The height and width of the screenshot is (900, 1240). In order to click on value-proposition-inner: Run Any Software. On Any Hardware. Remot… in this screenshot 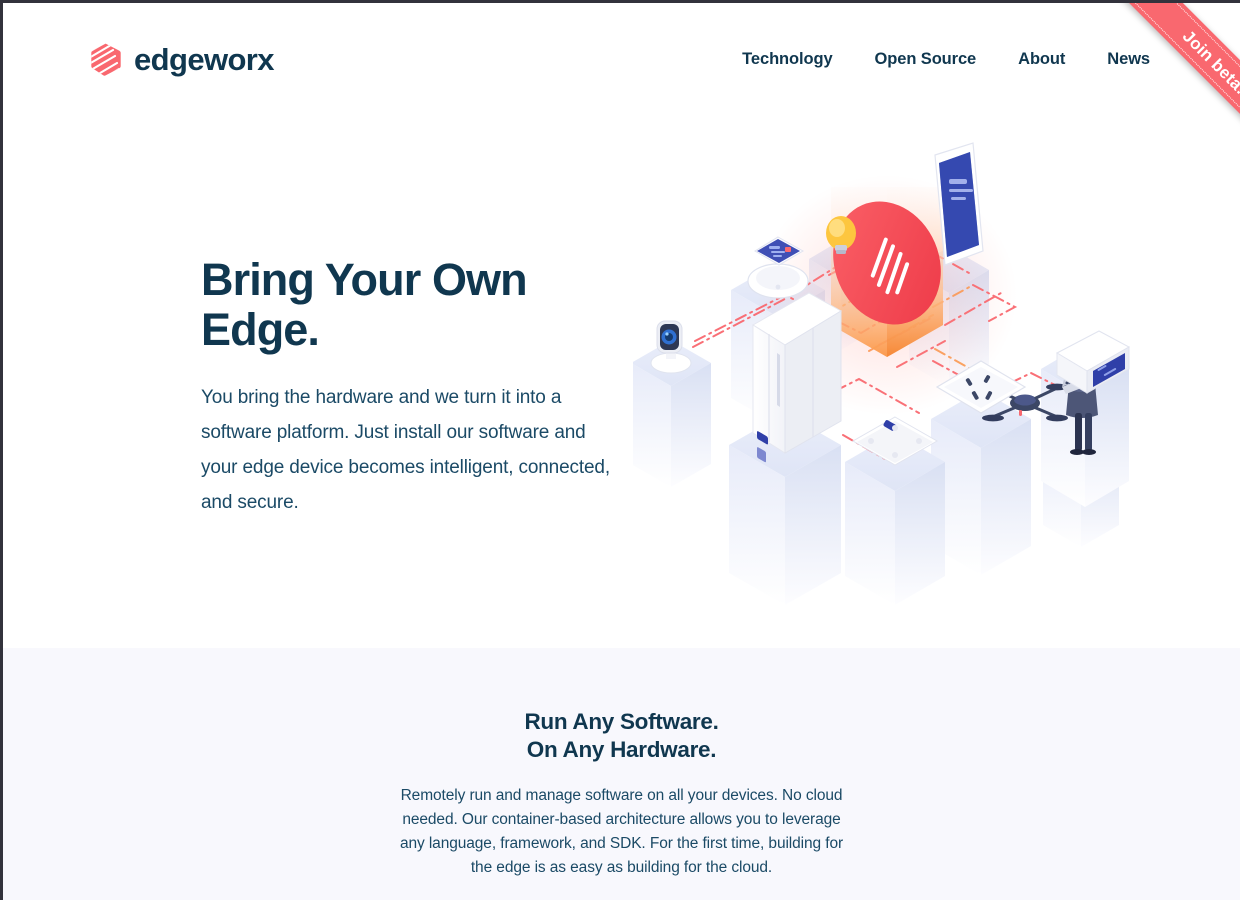, I will do `click(621, 764)`.